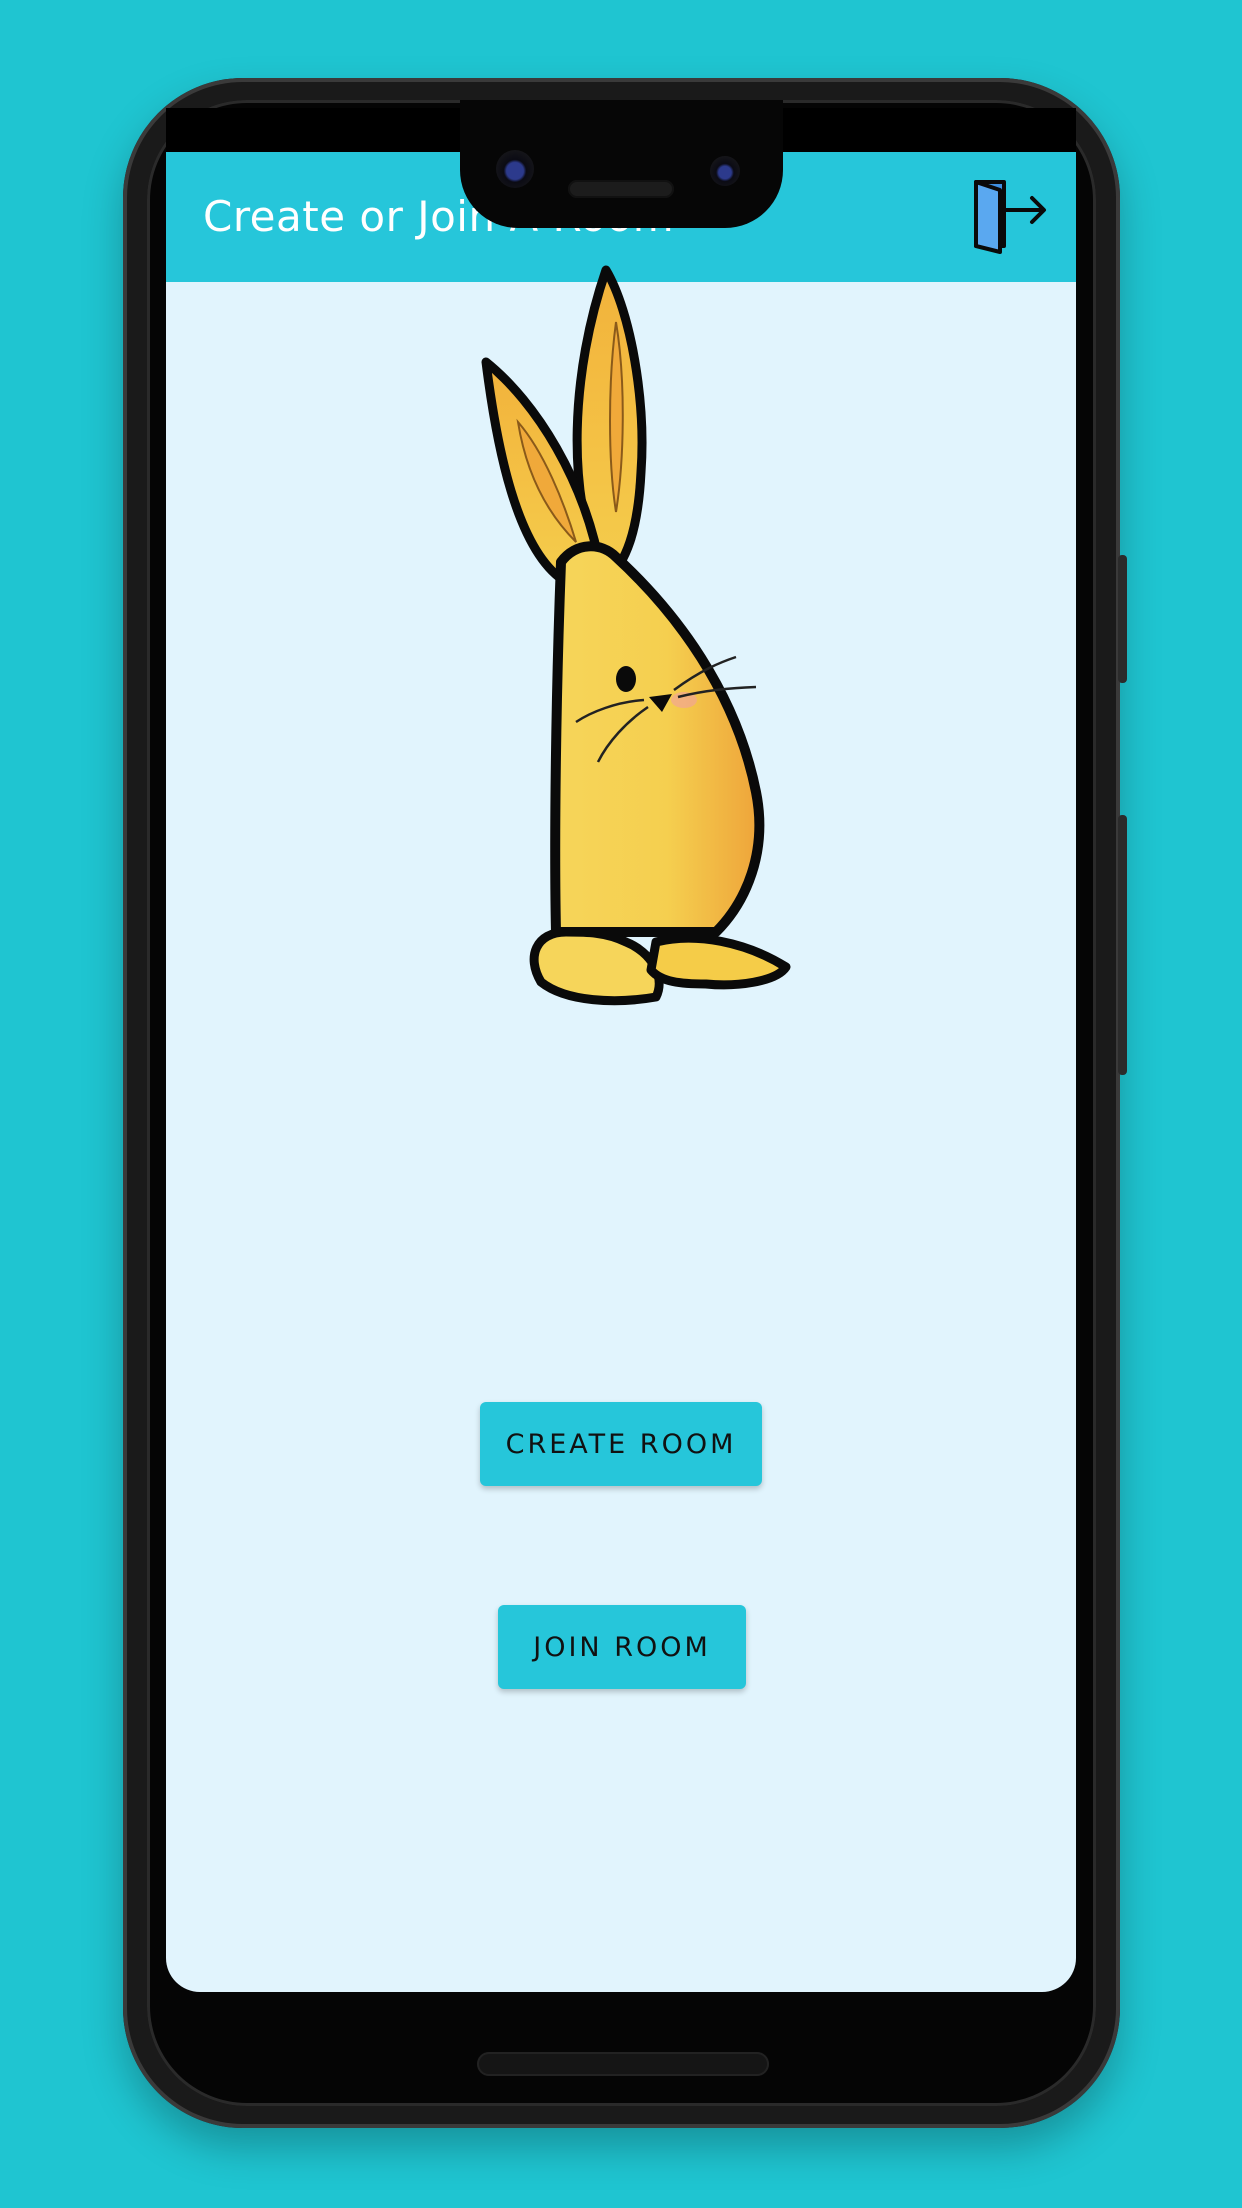  I want to click on exit-door-icon, so click(1010, 217).